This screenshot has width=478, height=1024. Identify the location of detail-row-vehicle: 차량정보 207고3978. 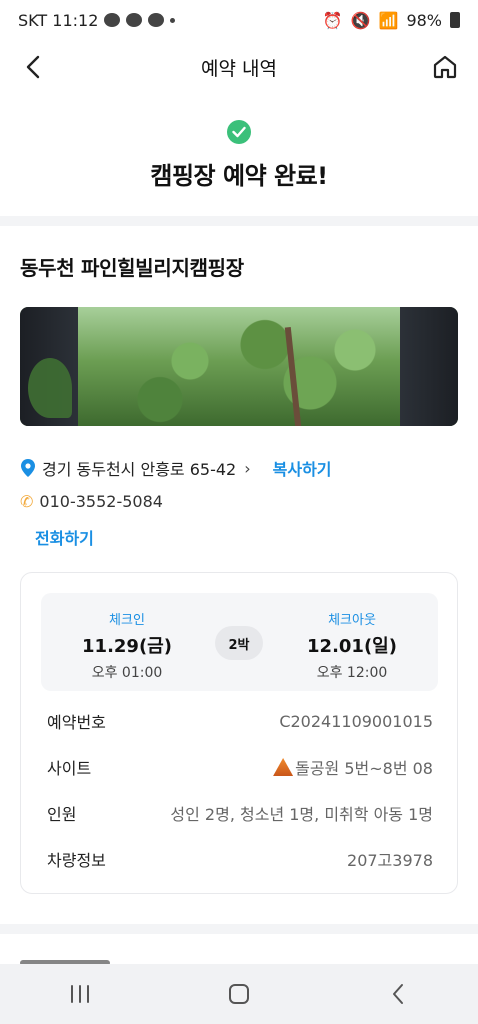
(240, 859).